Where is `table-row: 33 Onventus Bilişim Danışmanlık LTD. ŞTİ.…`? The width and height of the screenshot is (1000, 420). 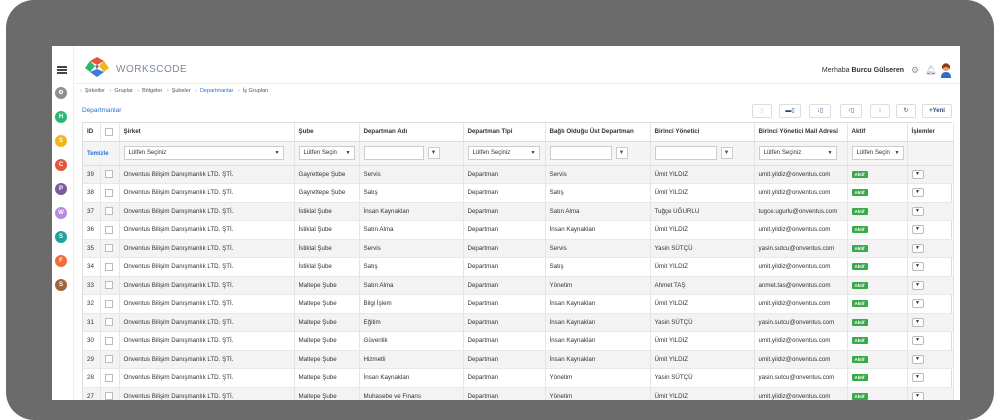 table-row: 33 Onventus Bilişim Danışmanlık LTD. ŞTİ.… is located at coordinates (518, 285).